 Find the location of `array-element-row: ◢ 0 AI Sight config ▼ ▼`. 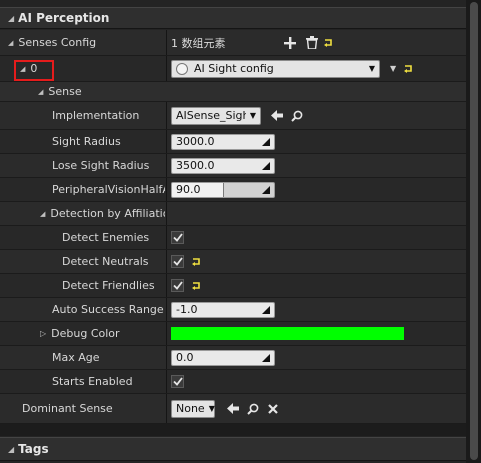

array-element-row: ◢ 0 AI Sight config ▼ ▼ is located at coordinates (233, 69).